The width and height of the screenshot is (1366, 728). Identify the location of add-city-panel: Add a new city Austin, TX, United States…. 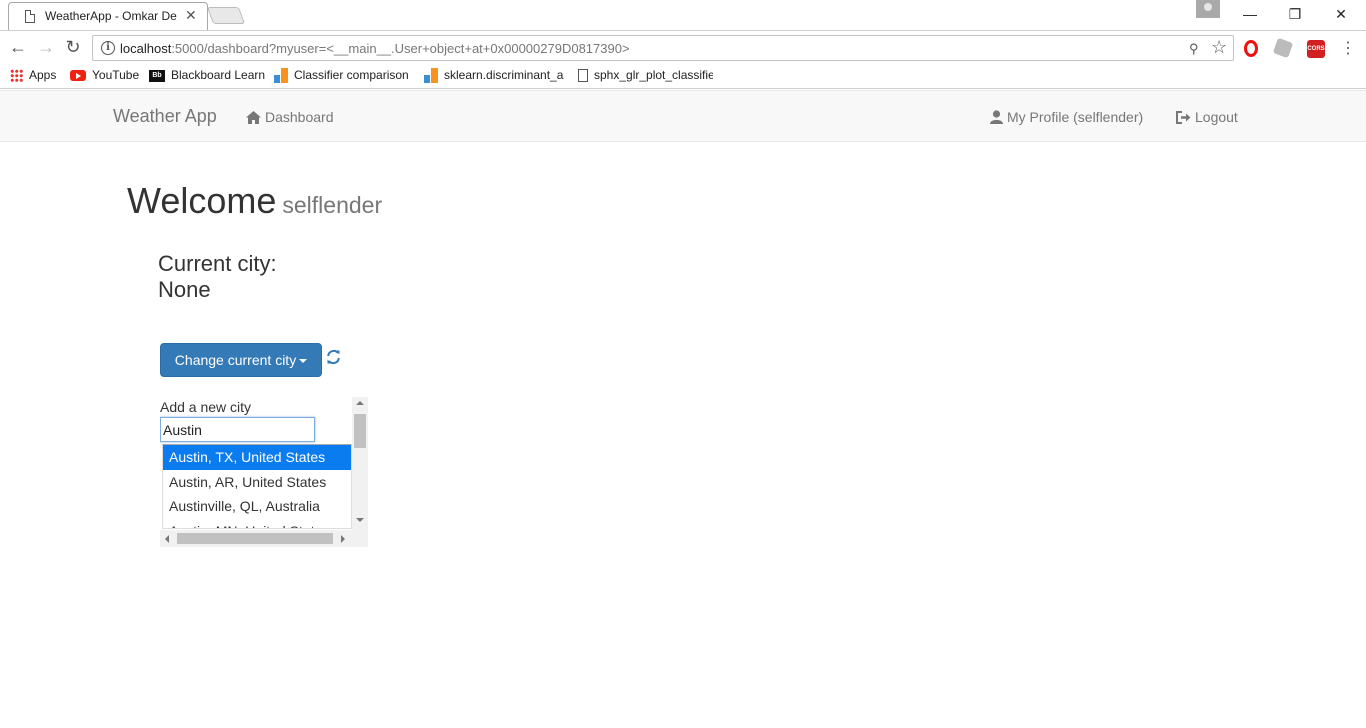
(264, 472).